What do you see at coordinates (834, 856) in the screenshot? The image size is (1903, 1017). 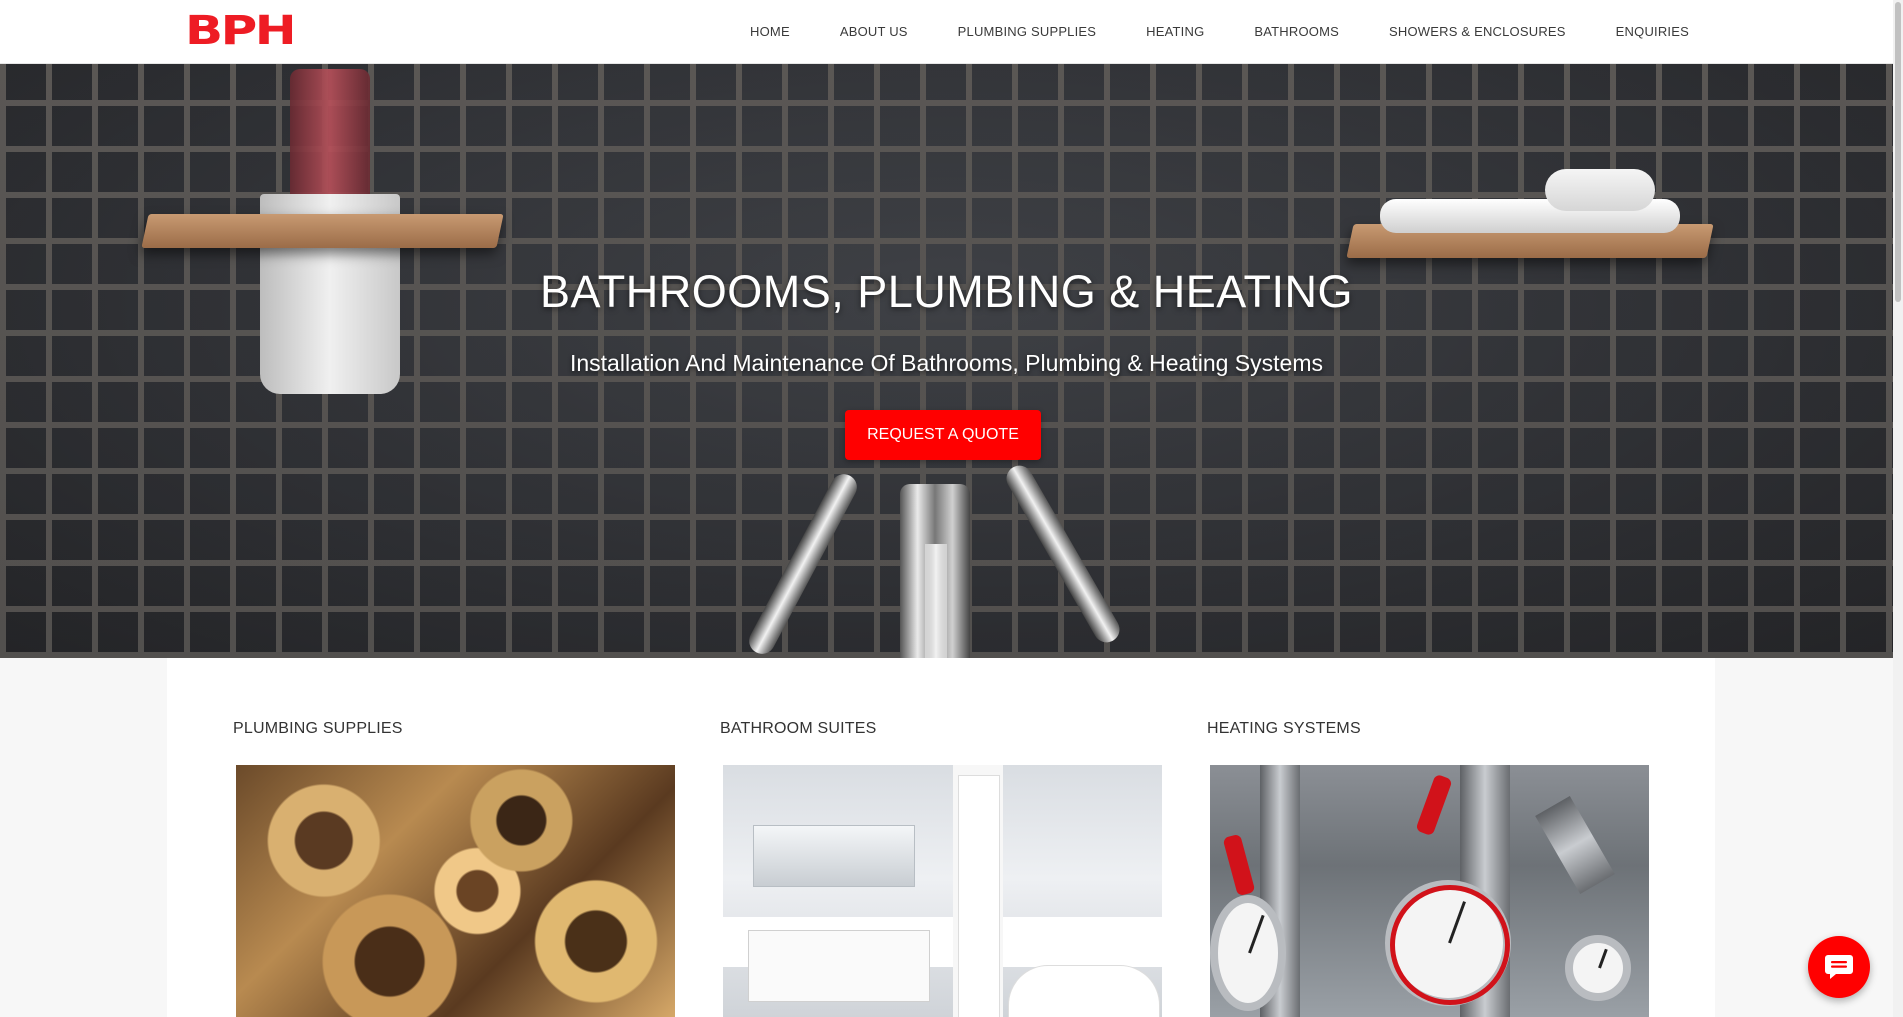 I see `bathroom-mirror` at bounding box center [834, 856].